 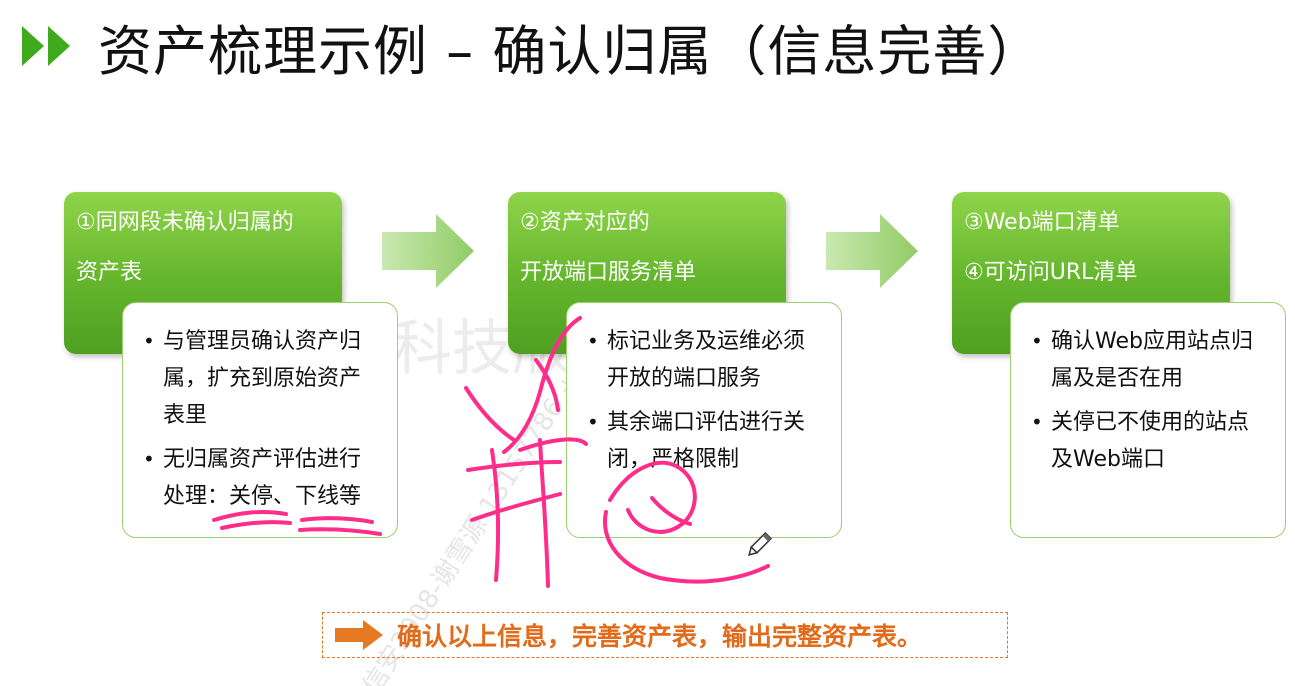 What do you see at coordinates (704, 441) in the screenshot?
I see `step-2-bullet-2: 其余端口评估进行关闭，严格限制` at bounding box center [704, 441].